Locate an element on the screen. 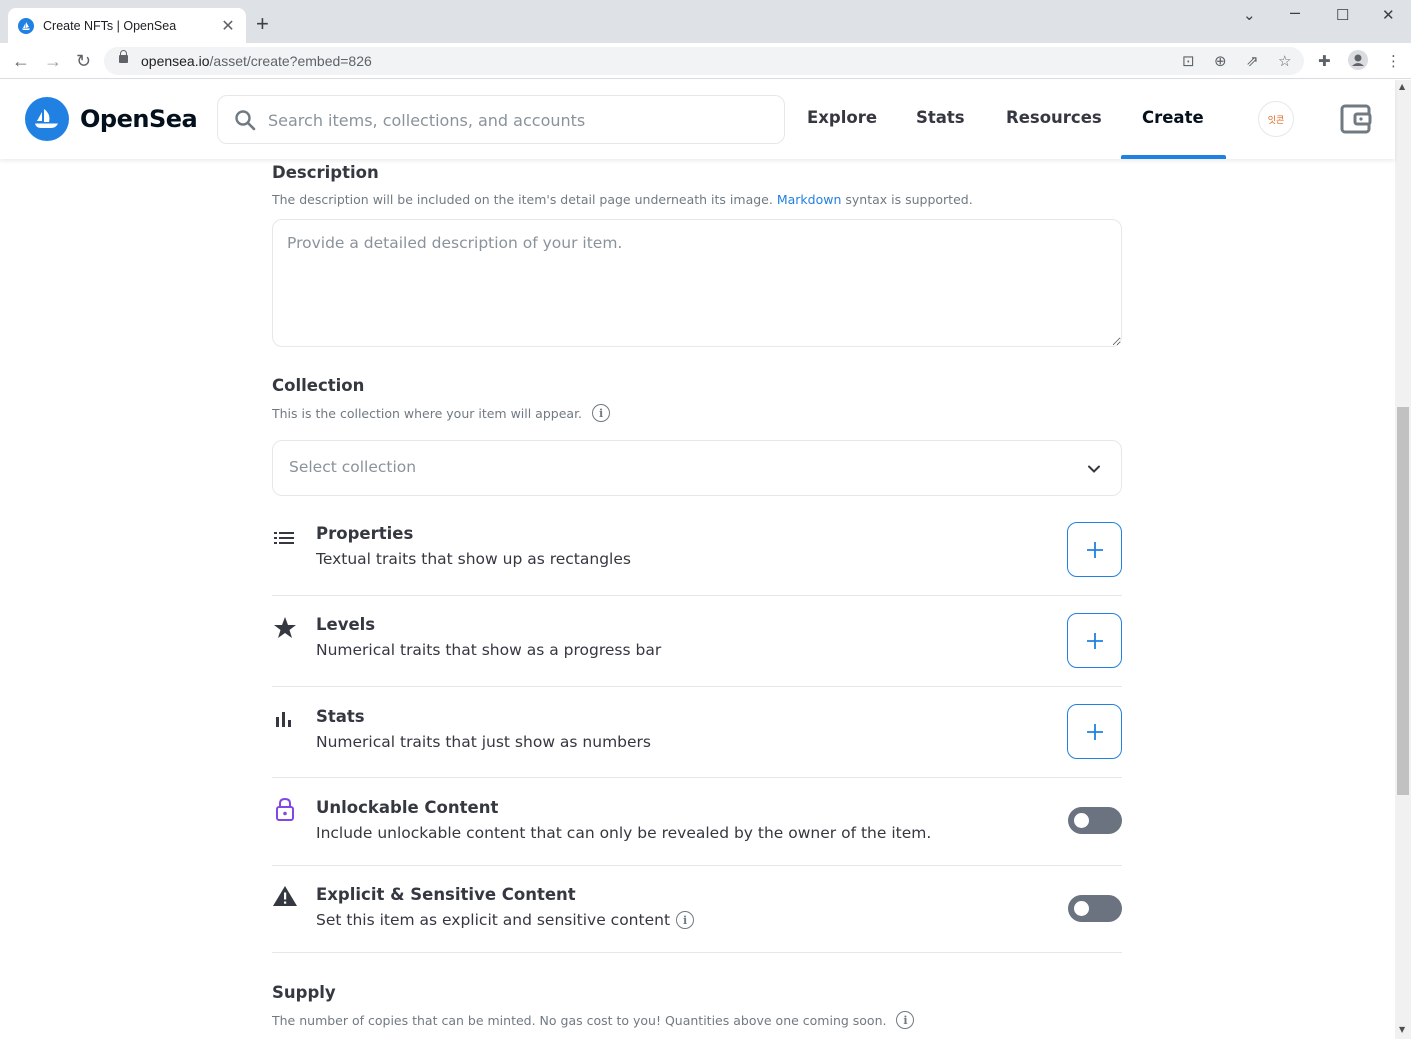 This screenshot has width=1411, height=1039. add-properties-button is located at coordinates (1094, 549).